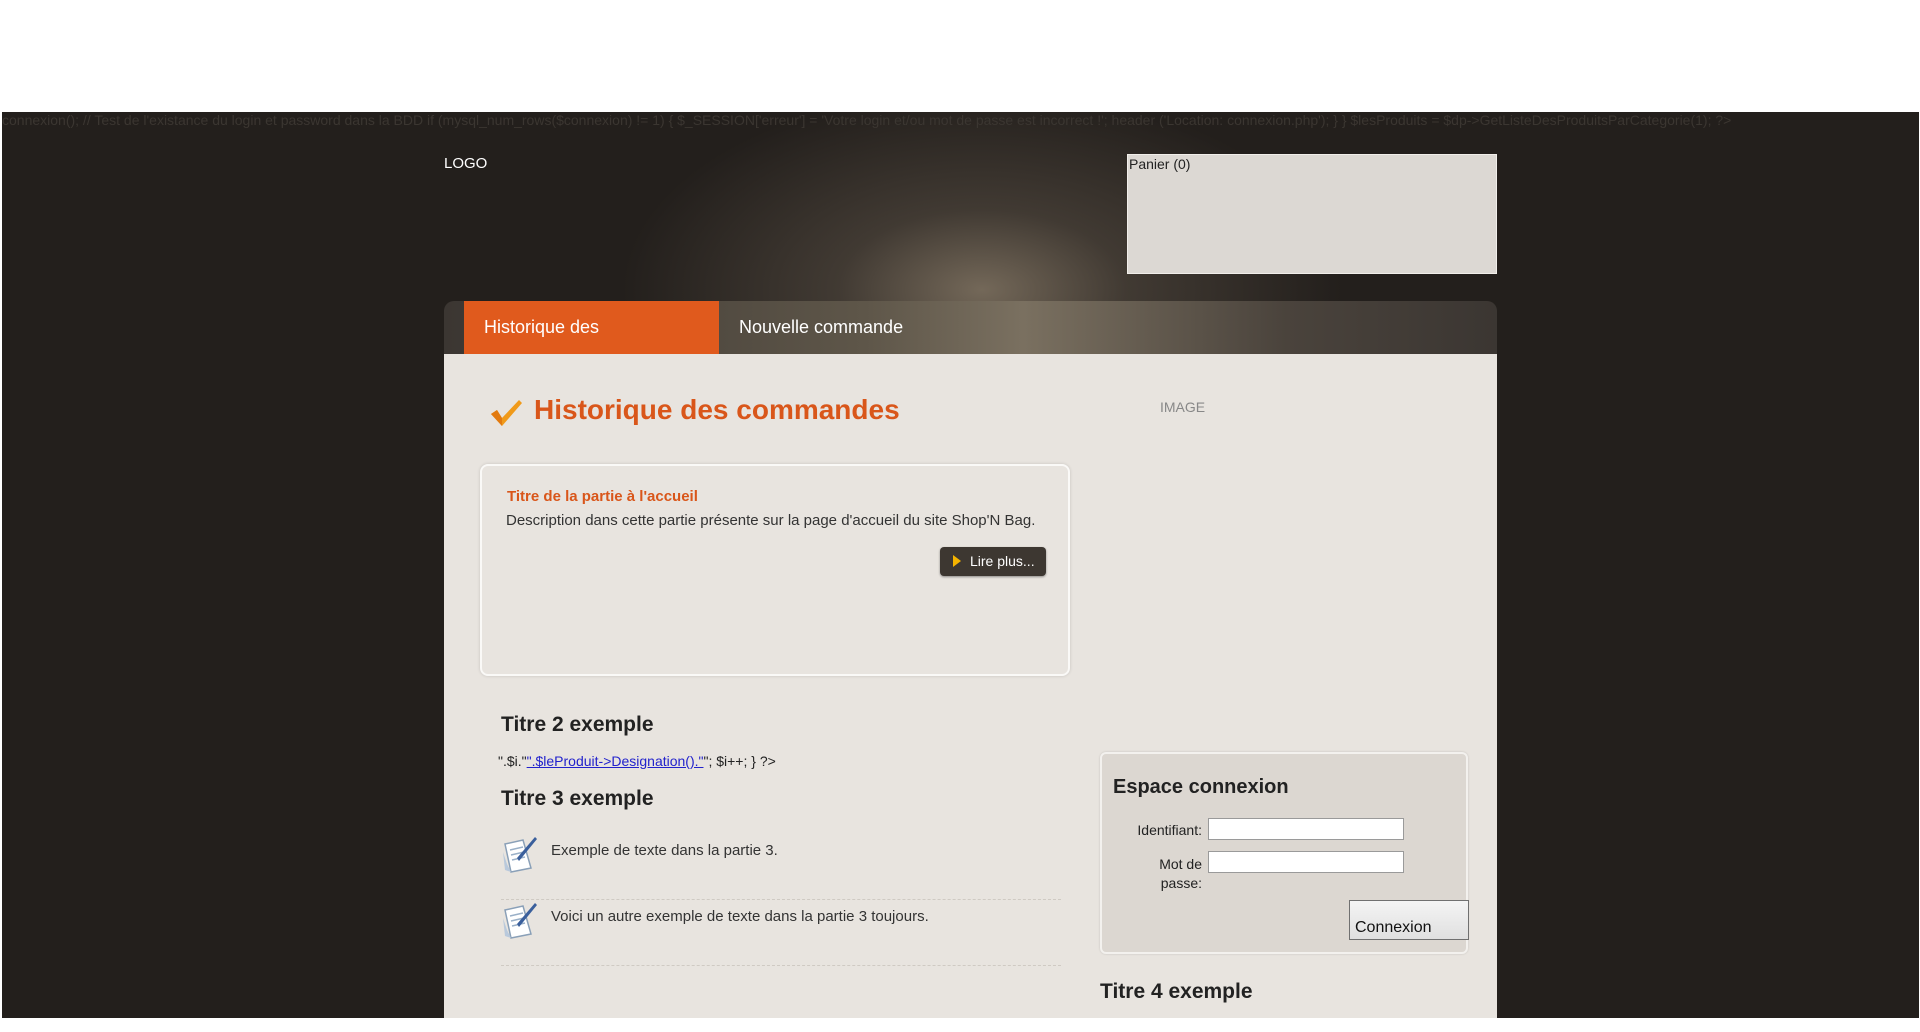  I want to click on cart-label: Panier (0), so click(1159, 164).